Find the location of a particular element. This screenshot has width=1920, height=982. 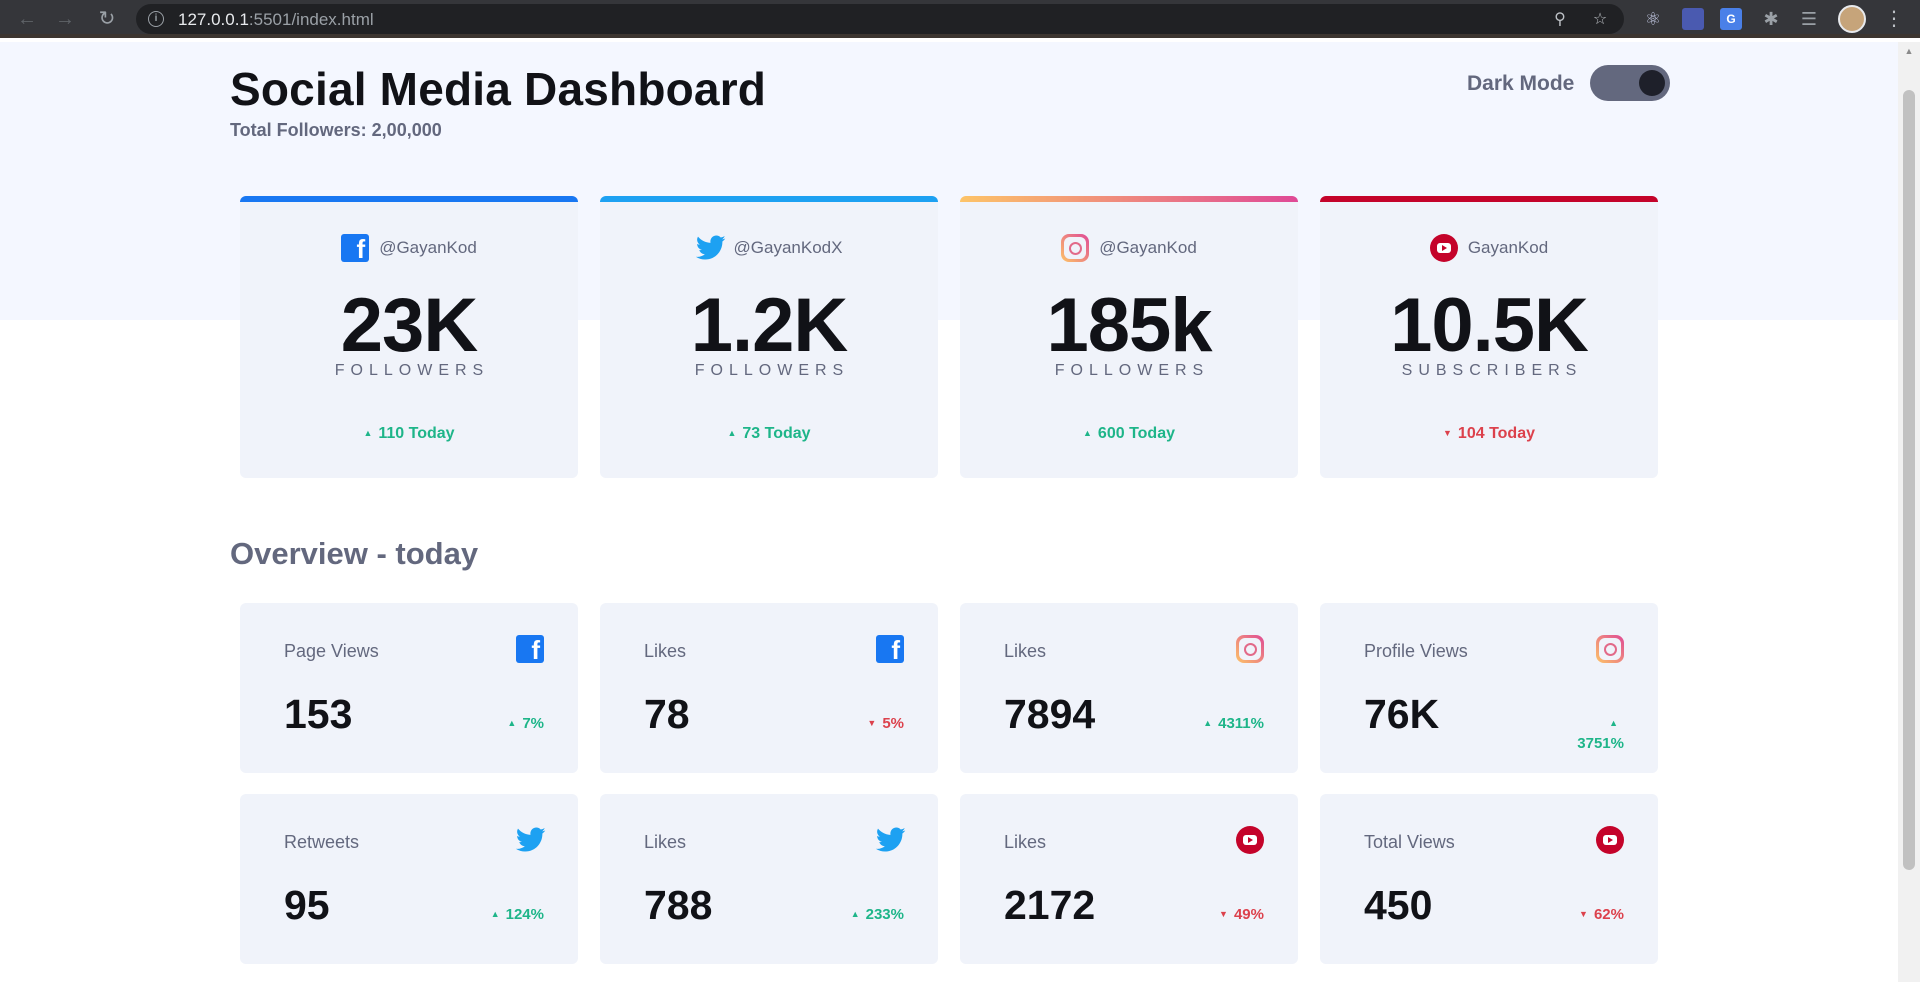

metric-change: ▲ 7% is located at coordinates (525, 723).